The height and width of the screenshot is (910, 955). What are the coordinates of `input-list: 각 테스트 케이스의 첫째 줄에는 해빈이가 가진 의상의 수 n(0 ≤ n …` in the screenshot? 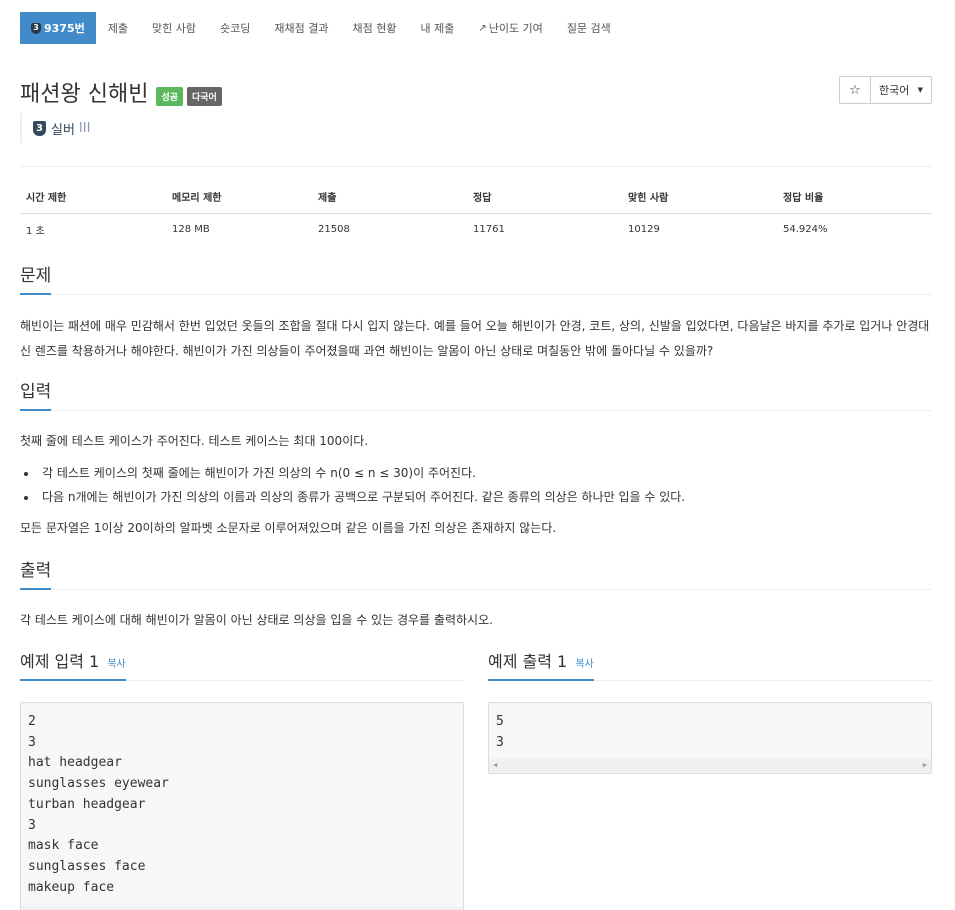 It's located at (485, 485).